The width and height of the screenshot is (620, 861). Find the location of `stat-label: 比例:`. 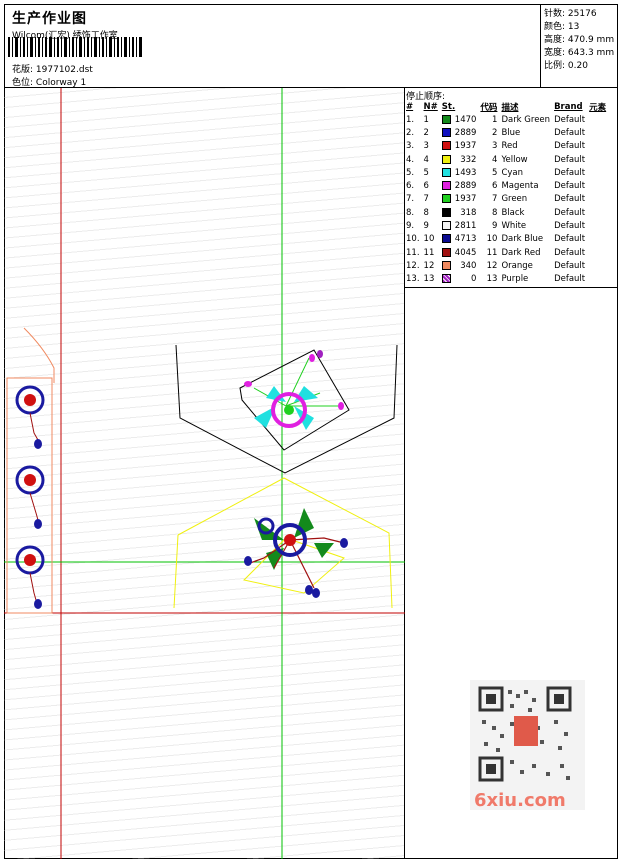

stat-label: 比例: is located at coordinates (555, 66).